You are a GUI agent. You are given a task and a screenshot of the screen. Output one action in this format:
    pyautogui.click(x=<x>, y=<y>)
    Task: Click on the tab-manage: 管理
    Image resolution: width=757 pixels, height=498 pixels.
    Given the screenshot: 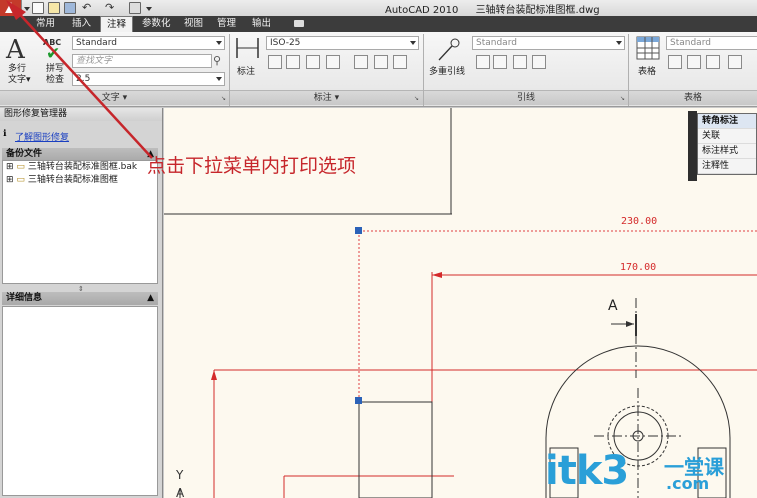 What is the action you would take?
    pyautogui.click(x=226, y=24)
    